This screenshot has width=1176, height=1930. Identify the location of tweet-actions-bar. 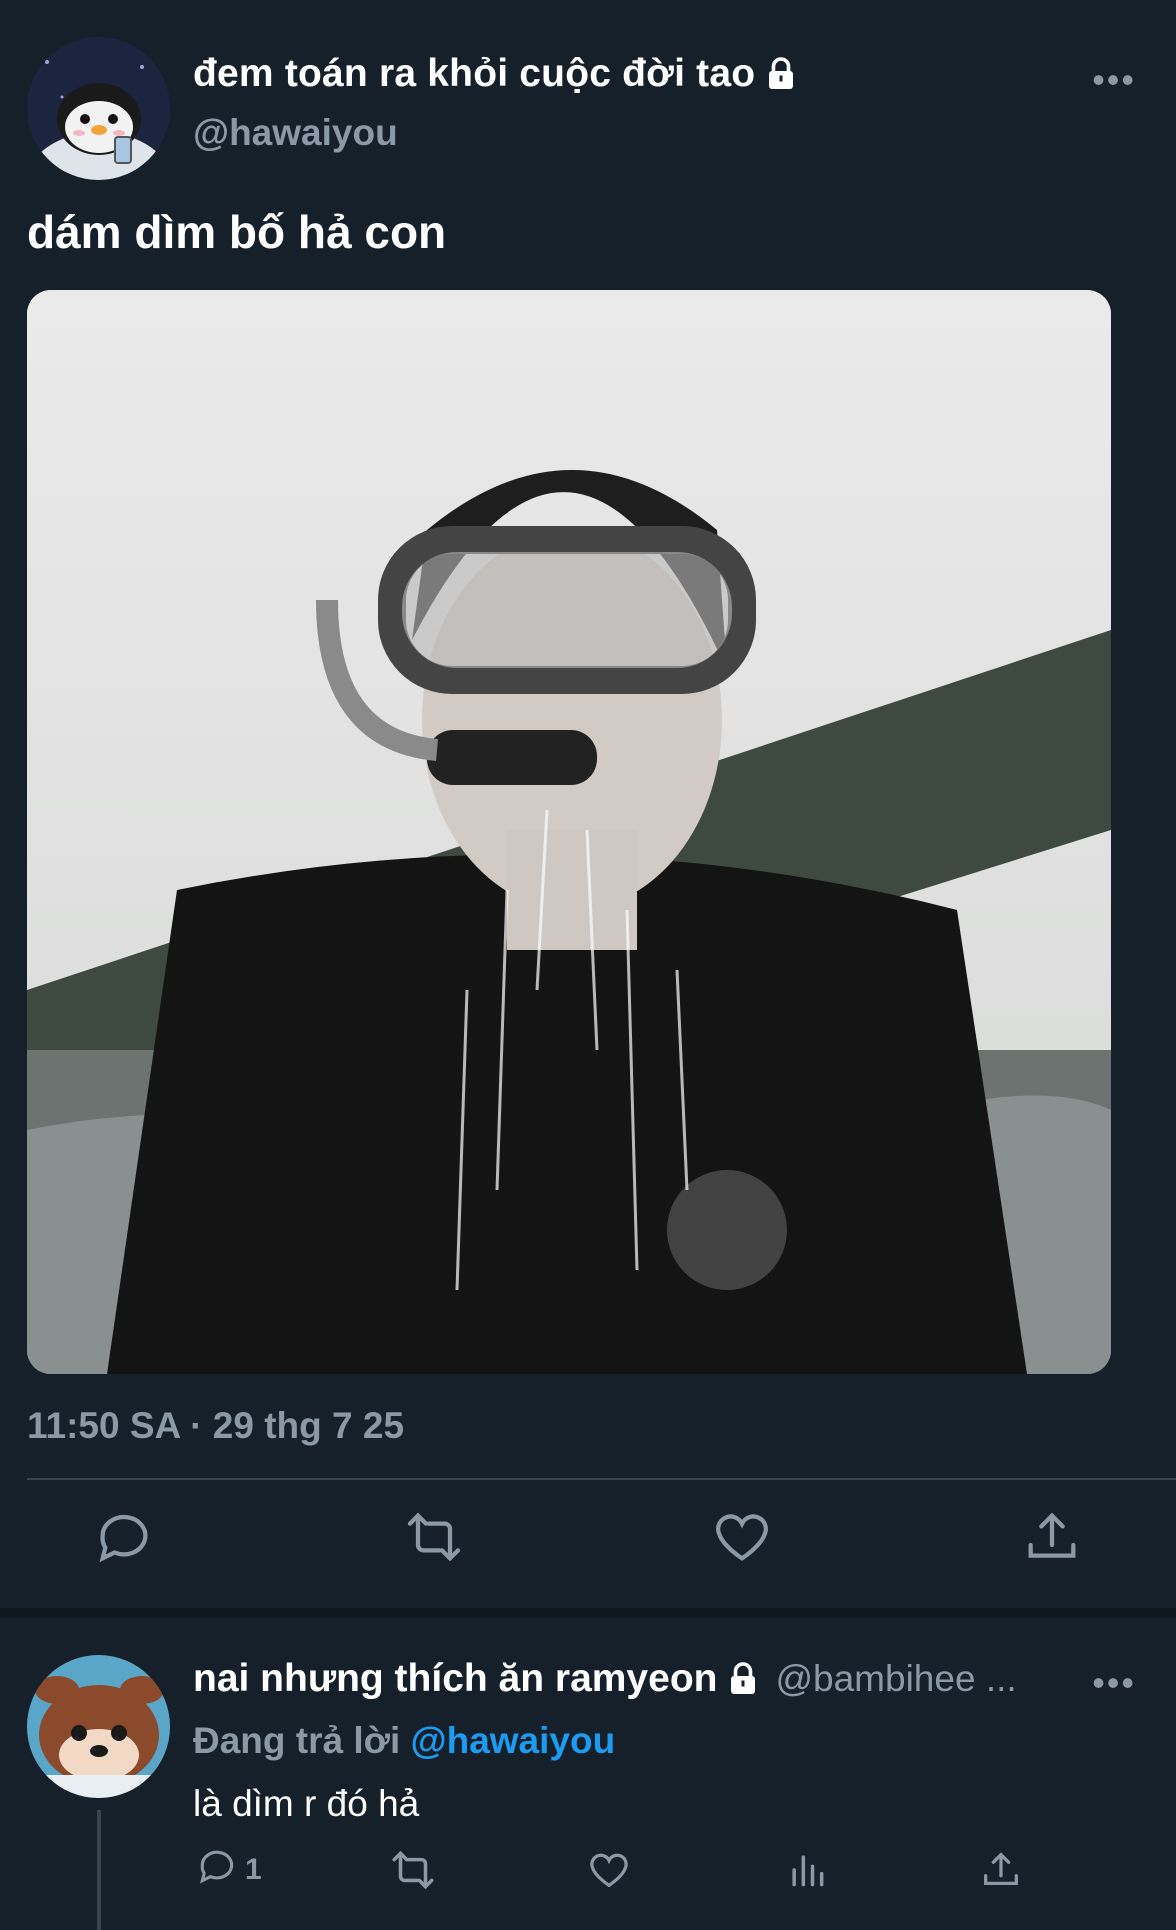
(588, 1545).